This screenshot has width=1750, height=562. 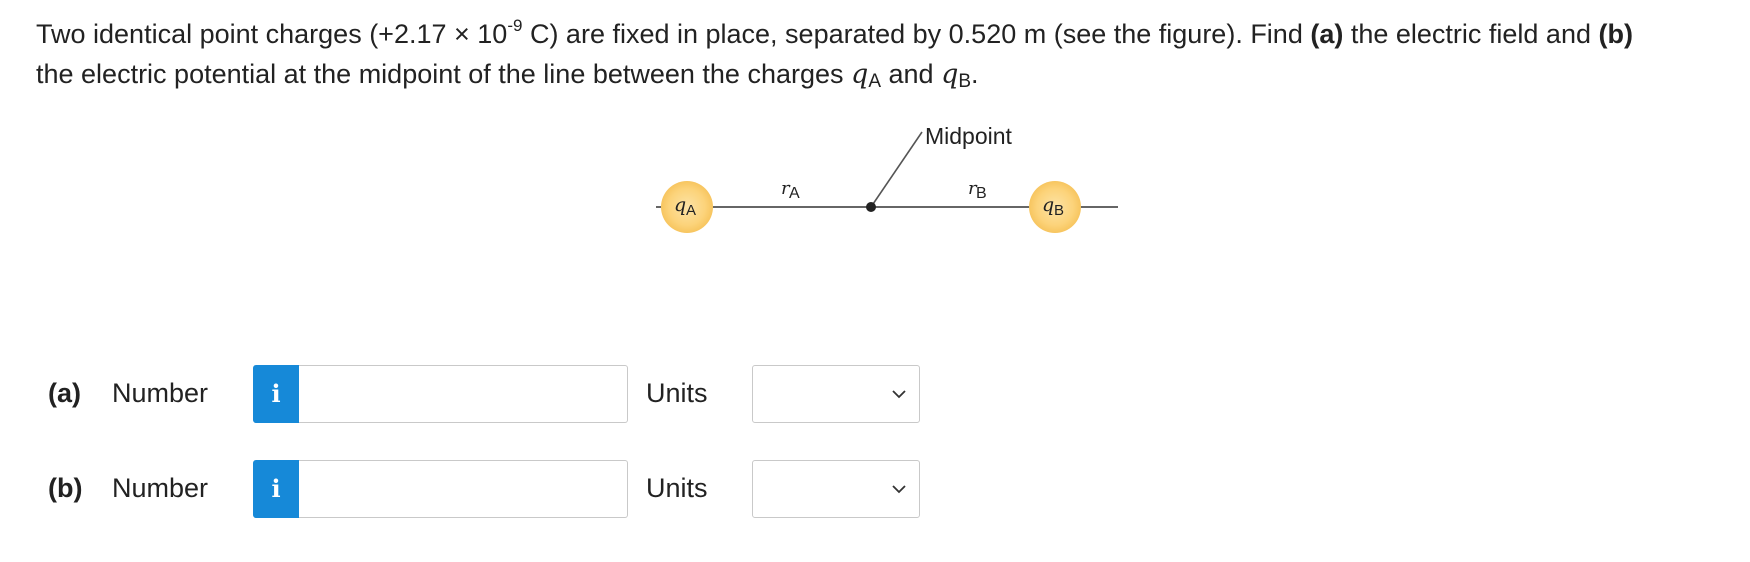 I want to click on figure-svg: Midpoint r A r B q A q B, so click(x=887, y=178).